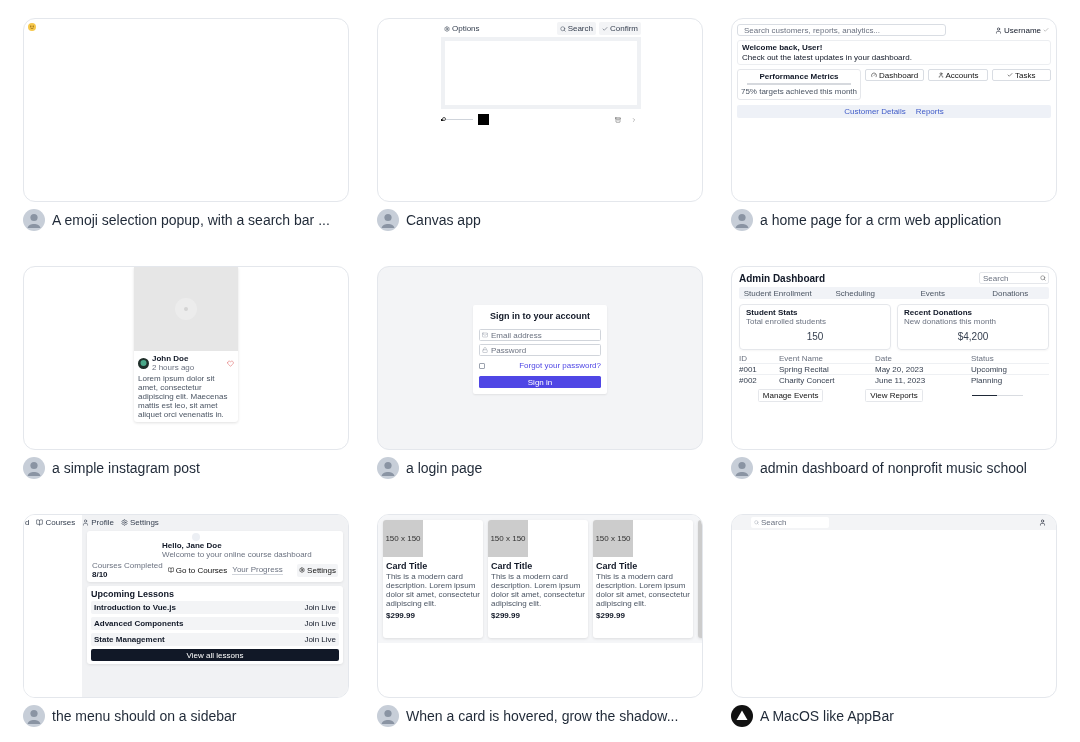 This screenshot has width=1080, height=742. I want to click on search-button: Search, so click(576, 28).